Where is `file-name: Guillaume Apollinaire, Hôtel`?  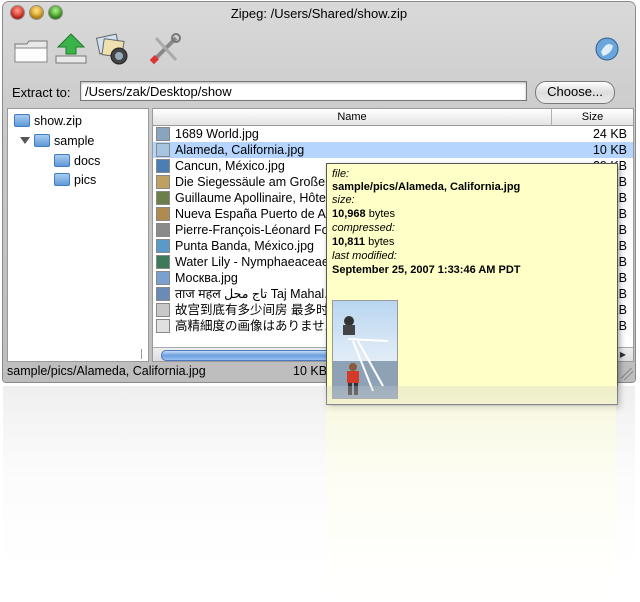
file-name: Guillaume Apollinaire, Hôtel is located at coordinates (252, 198).